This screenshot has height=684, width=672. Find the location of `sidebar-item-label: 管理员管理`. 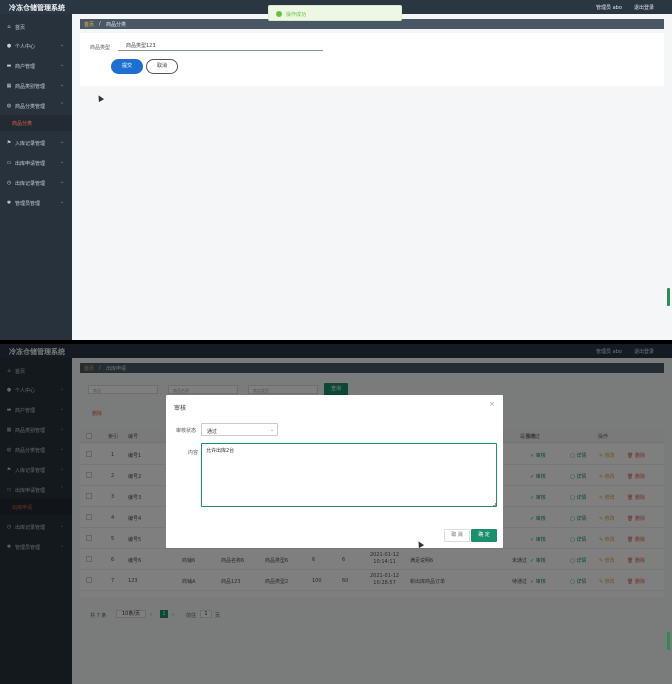

sidebar-item-label: 管理员管理 is located at coordinates (28, 204).